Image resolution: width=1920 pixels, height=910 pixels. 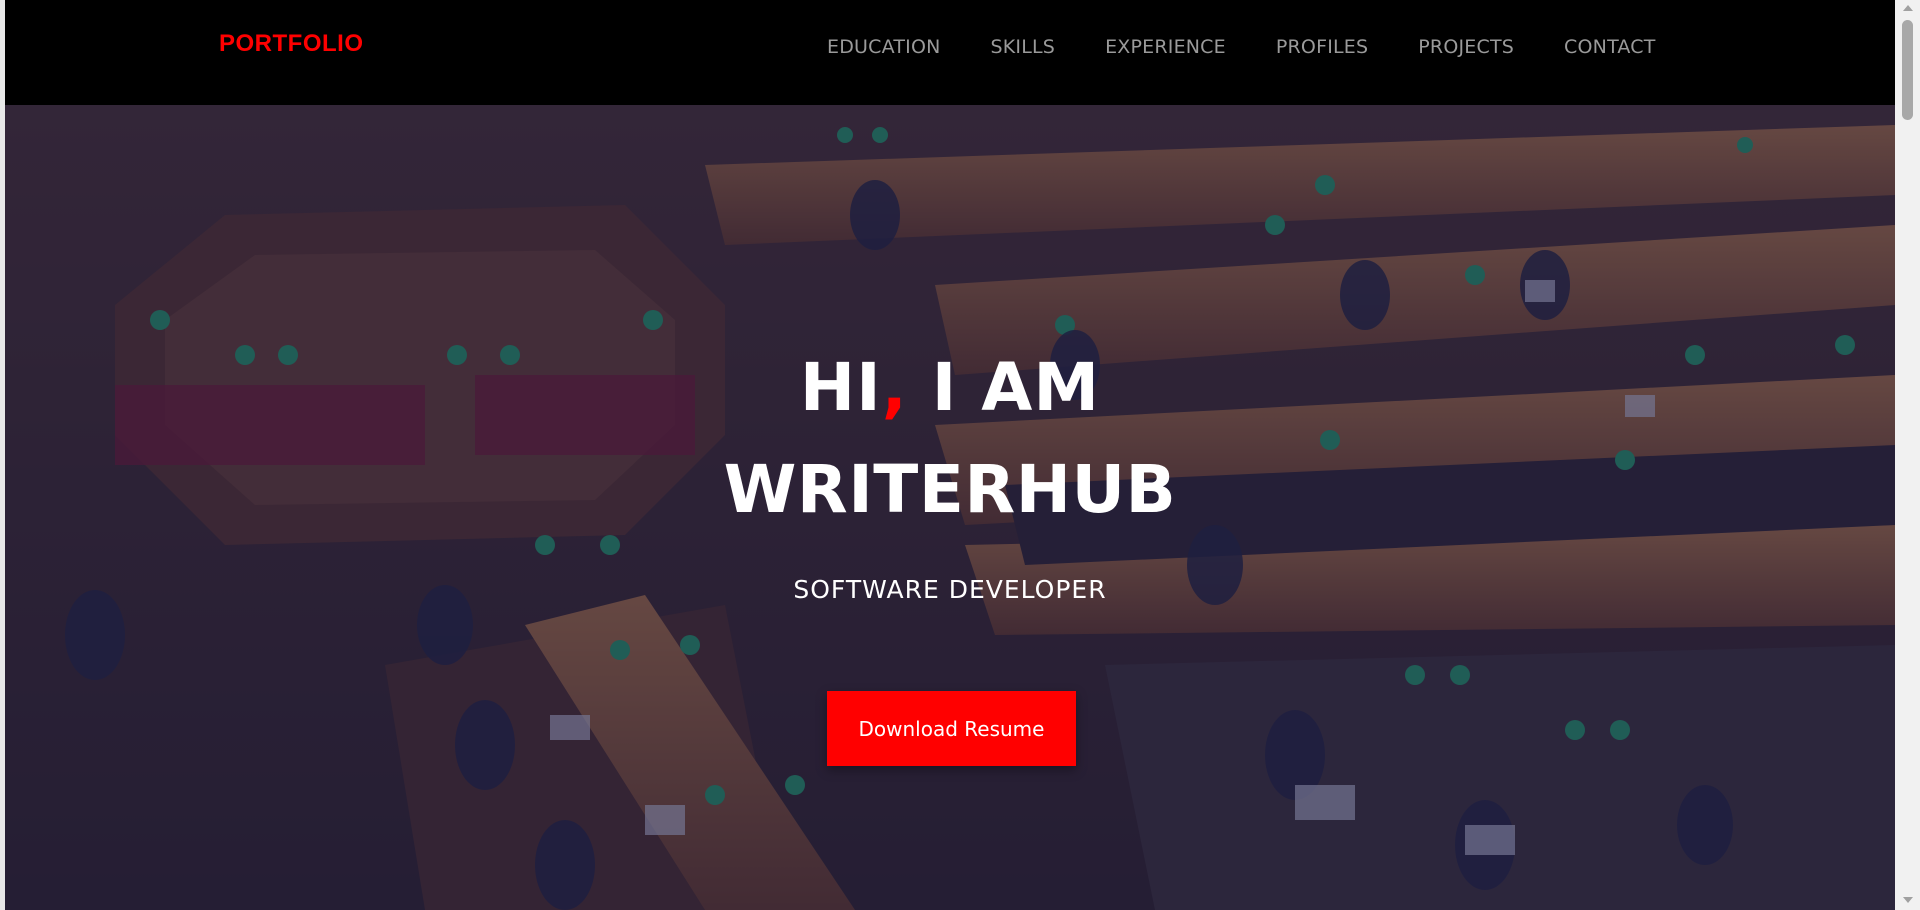 I want to click on nav-item-profiles: PROFILES, so click(x=1322, y=47).